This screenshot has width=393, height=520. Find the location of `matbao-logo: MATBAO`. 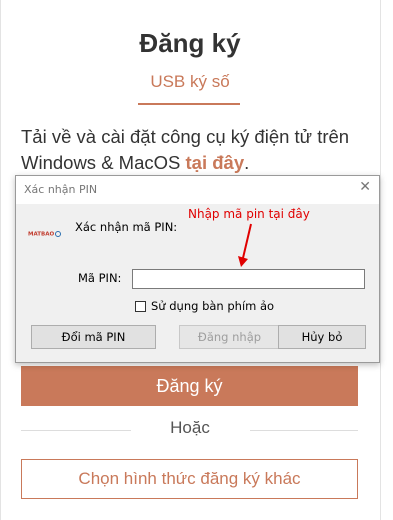

matbao-logo: MATBAO is located at coordinates (45, 234).